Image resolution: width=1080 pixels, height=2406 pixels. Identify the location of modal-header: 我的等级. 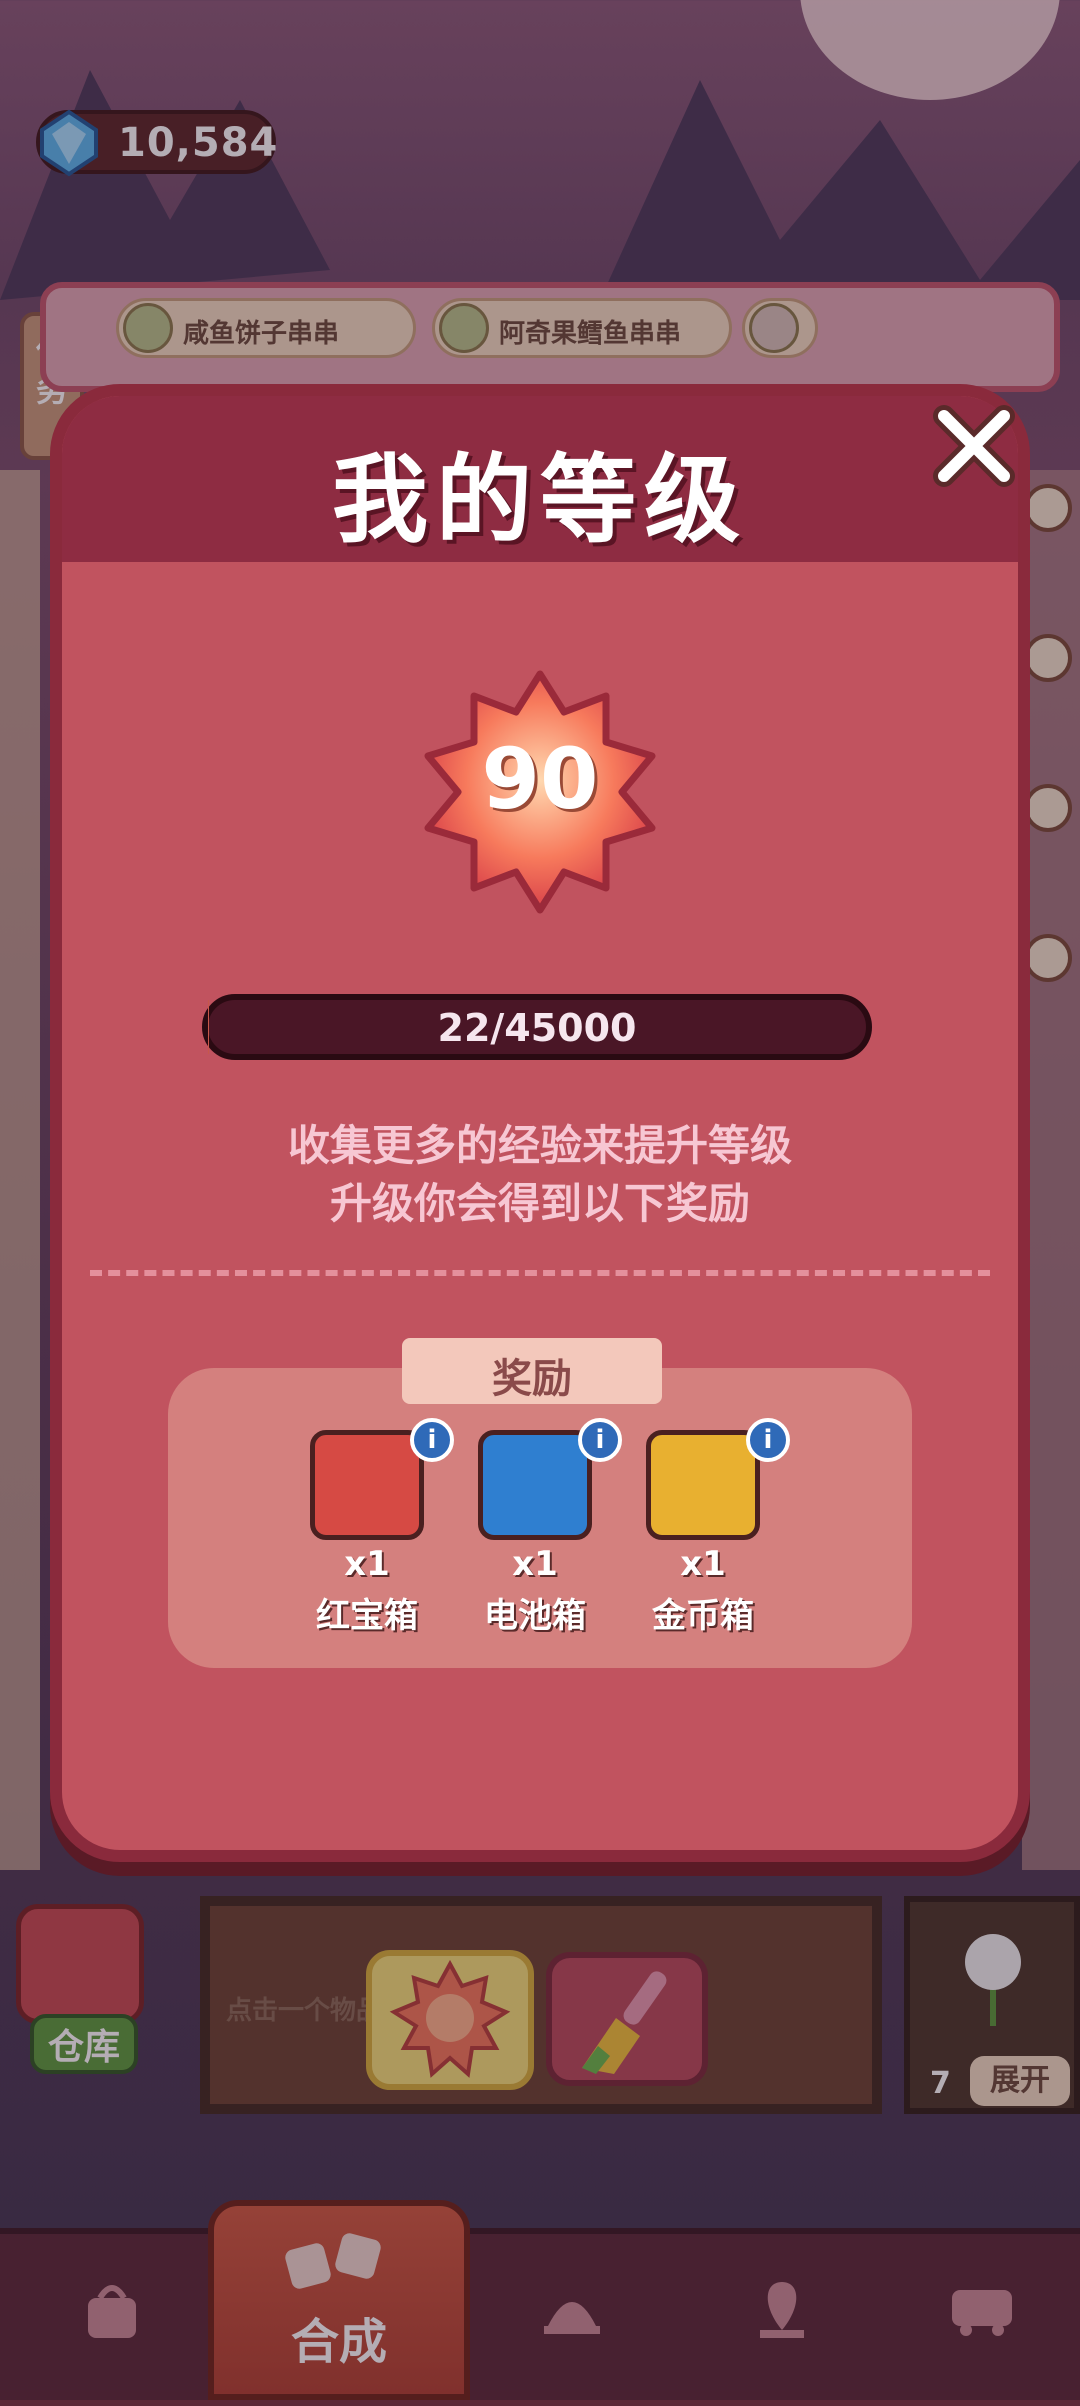
(540, 479).